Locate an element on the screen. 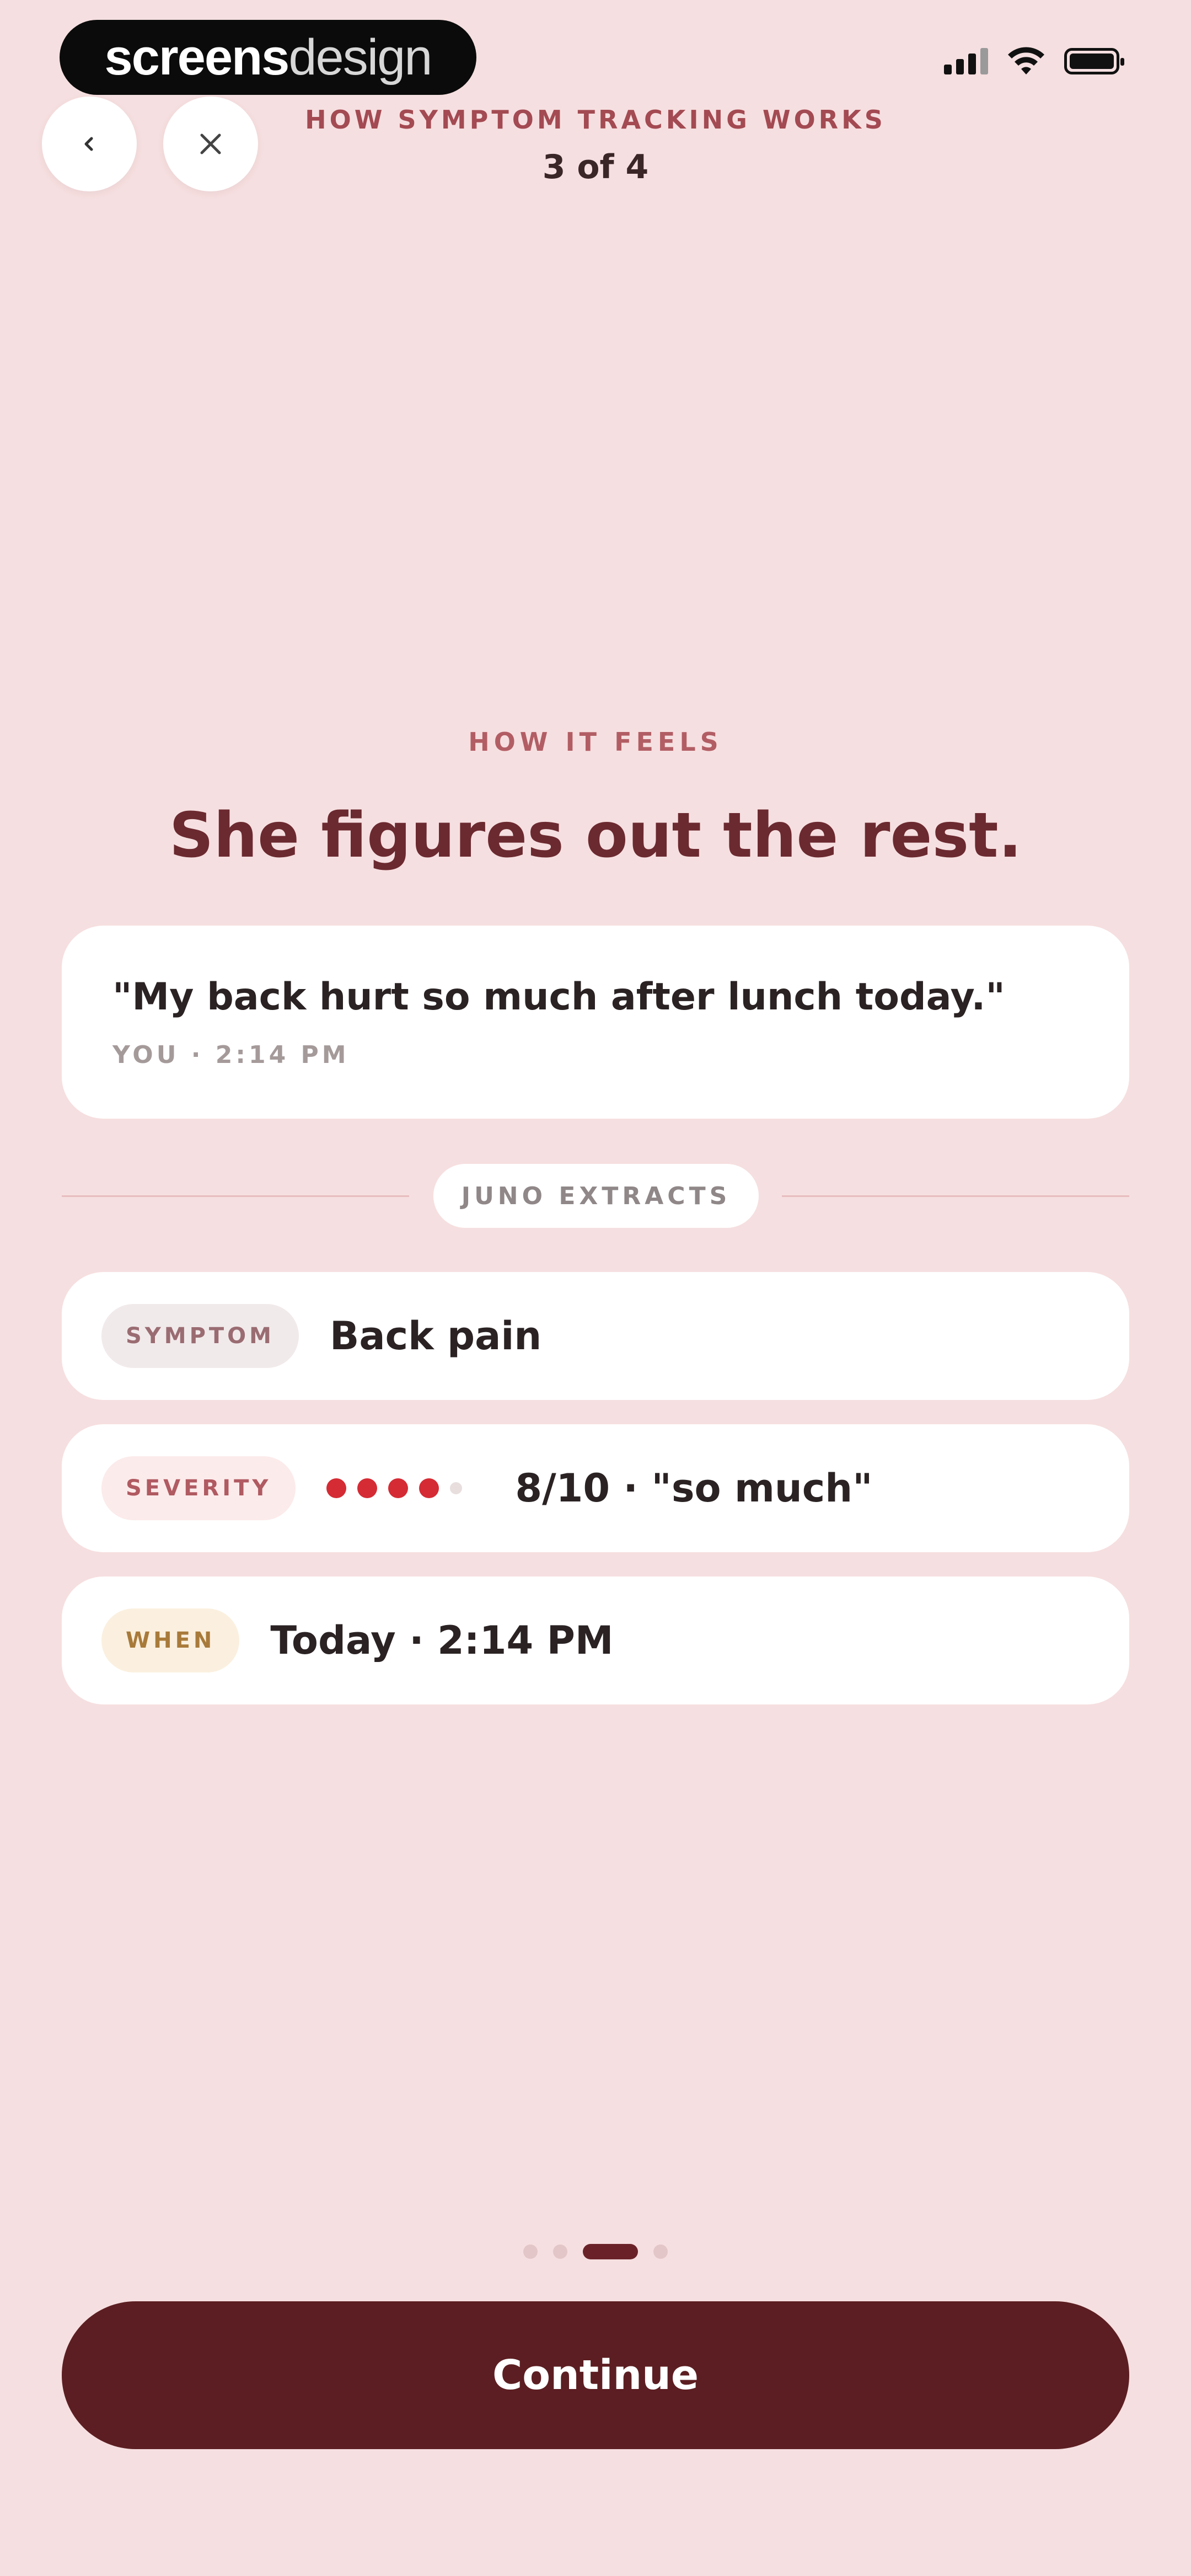 This screenshot has width=1191, height=2576. severity-dots is located at coordinates (395, 1488).